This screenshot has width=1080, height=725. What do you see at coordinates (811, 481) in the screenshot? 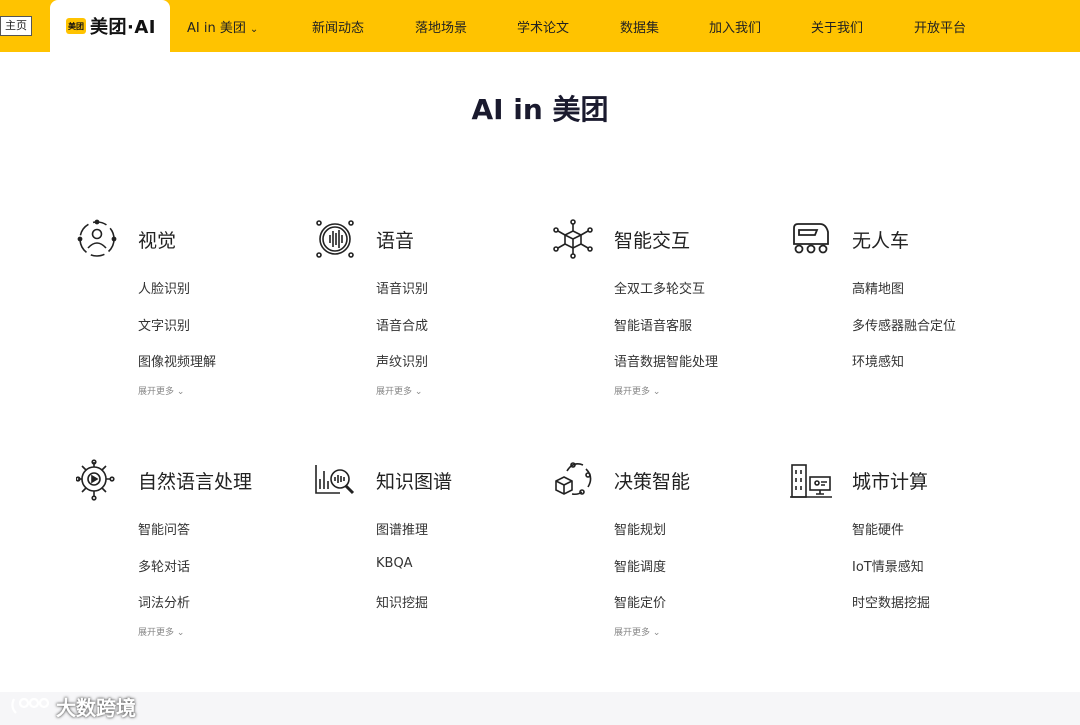
I see `city-computing-icon` at bounding box center [811, 481].